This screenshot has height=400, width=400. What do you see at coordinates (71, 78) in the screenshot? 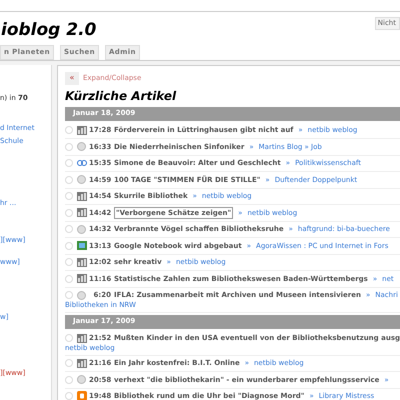
I see `collapse-button: «` at bounding box center [71, 78].